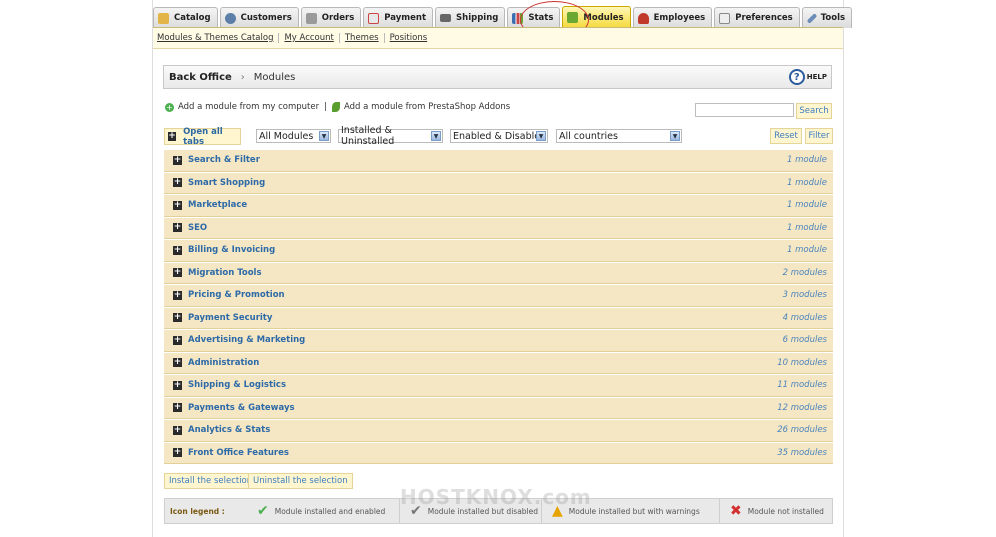 Image resolution: width=996 pixels, height=537 pixels. I want to click on module-category-row: + Pricing & Promotion 3 modules, so click(498, 295).